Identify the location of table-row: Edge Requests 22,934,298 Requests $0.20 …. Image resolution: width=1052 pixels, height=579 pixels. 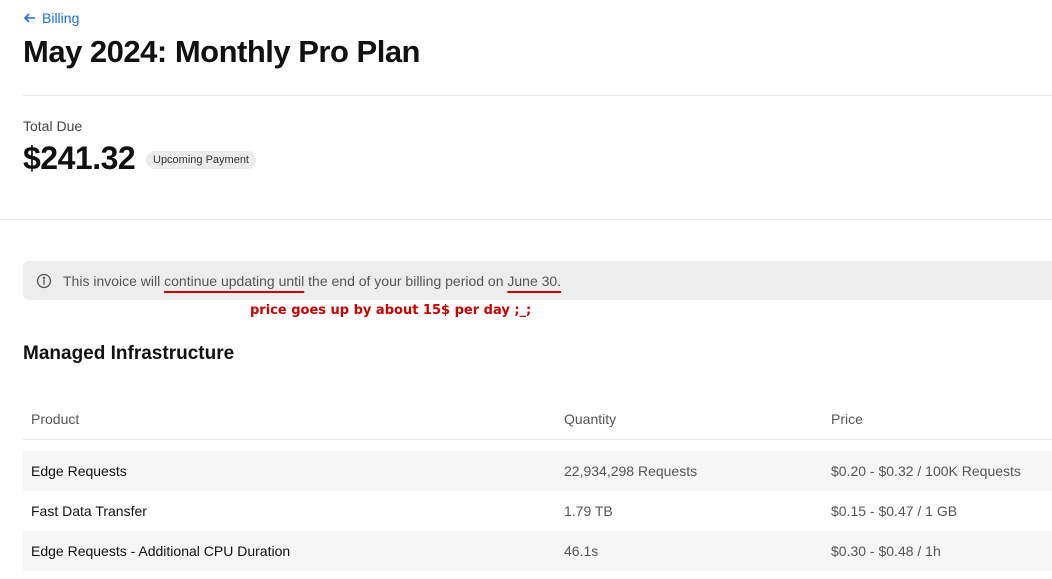
(537, 471).